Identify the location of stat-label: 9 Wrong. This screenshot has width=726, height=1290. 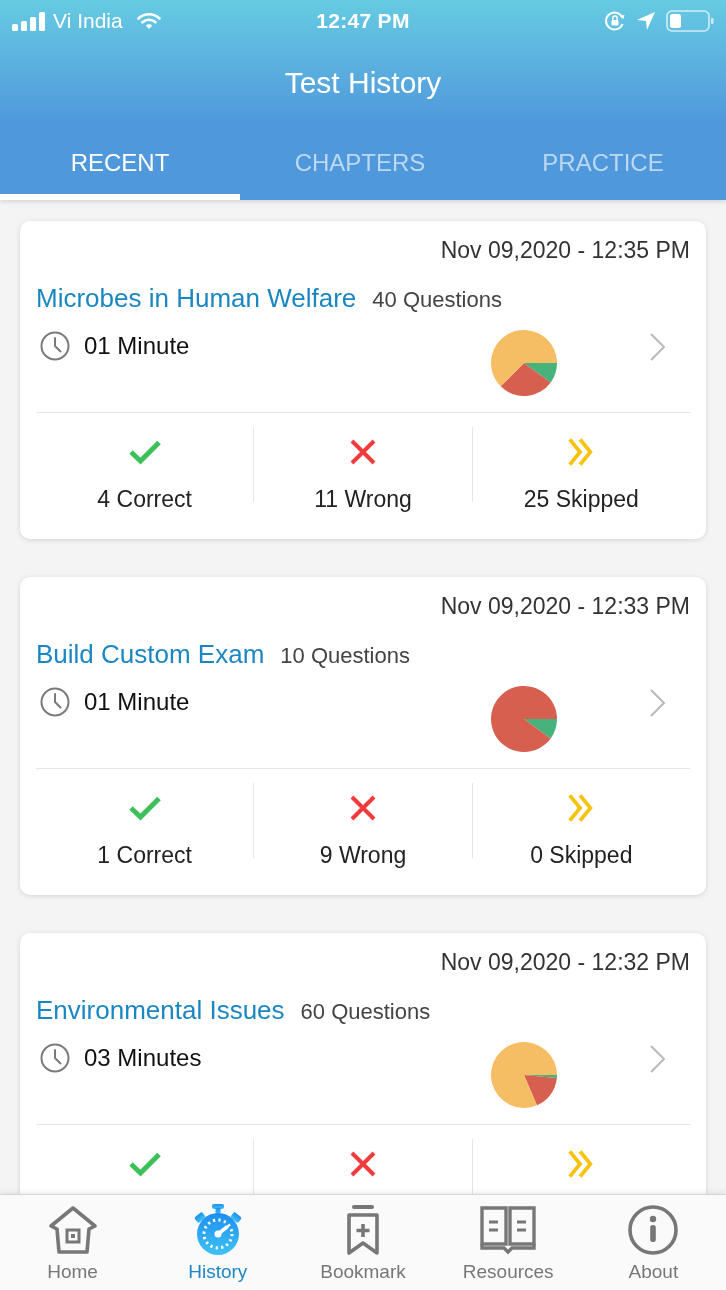
(363, 855).